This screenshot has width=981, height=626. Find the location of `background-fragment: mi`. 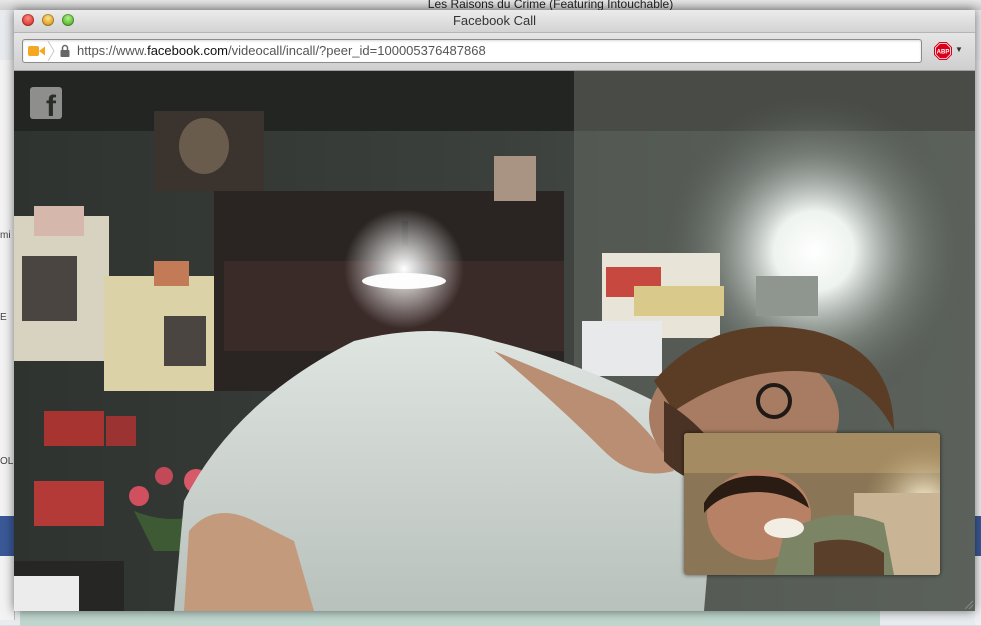

background-fragment: mi is located at coordinates (5, 235).